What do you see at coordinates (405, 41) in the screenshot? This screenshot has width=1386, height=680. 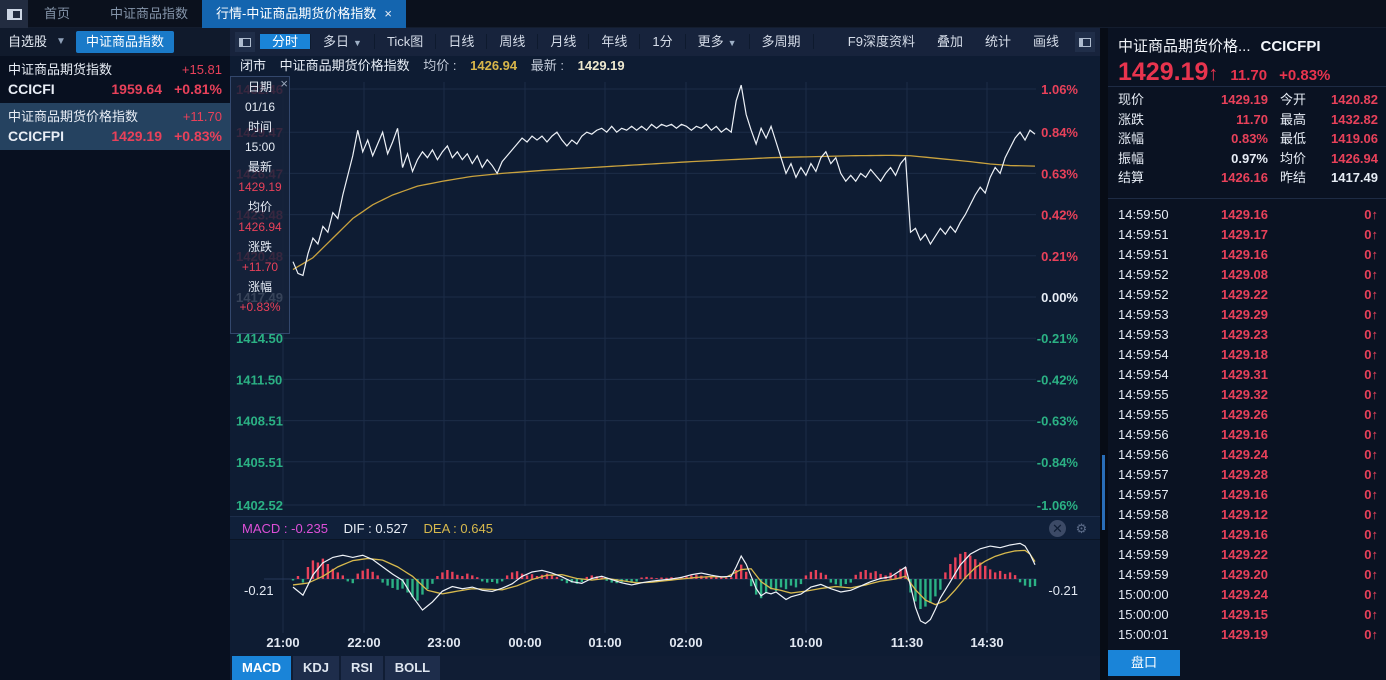 I see `toolbar-Tick图: Tick图` at bounding box center [405, 41].